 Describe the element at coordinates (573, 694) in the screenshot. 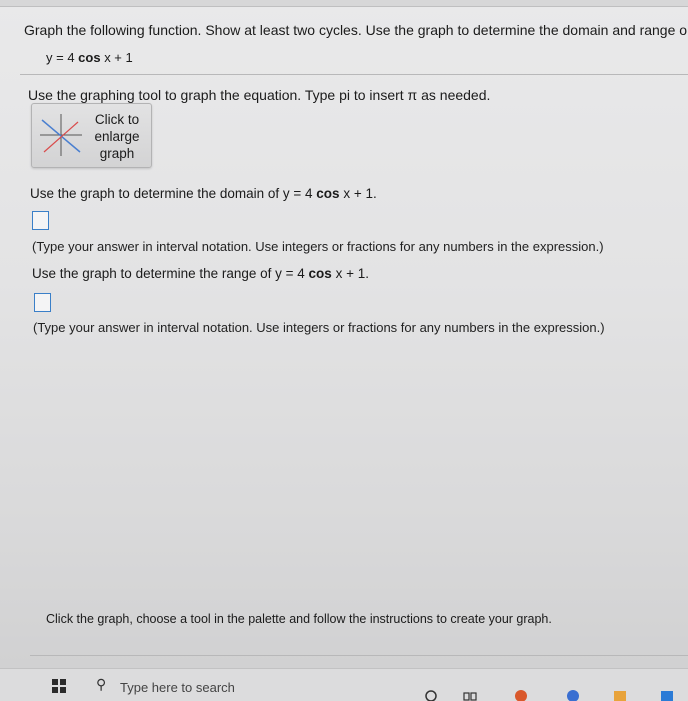

I see `app-icon` at that location.